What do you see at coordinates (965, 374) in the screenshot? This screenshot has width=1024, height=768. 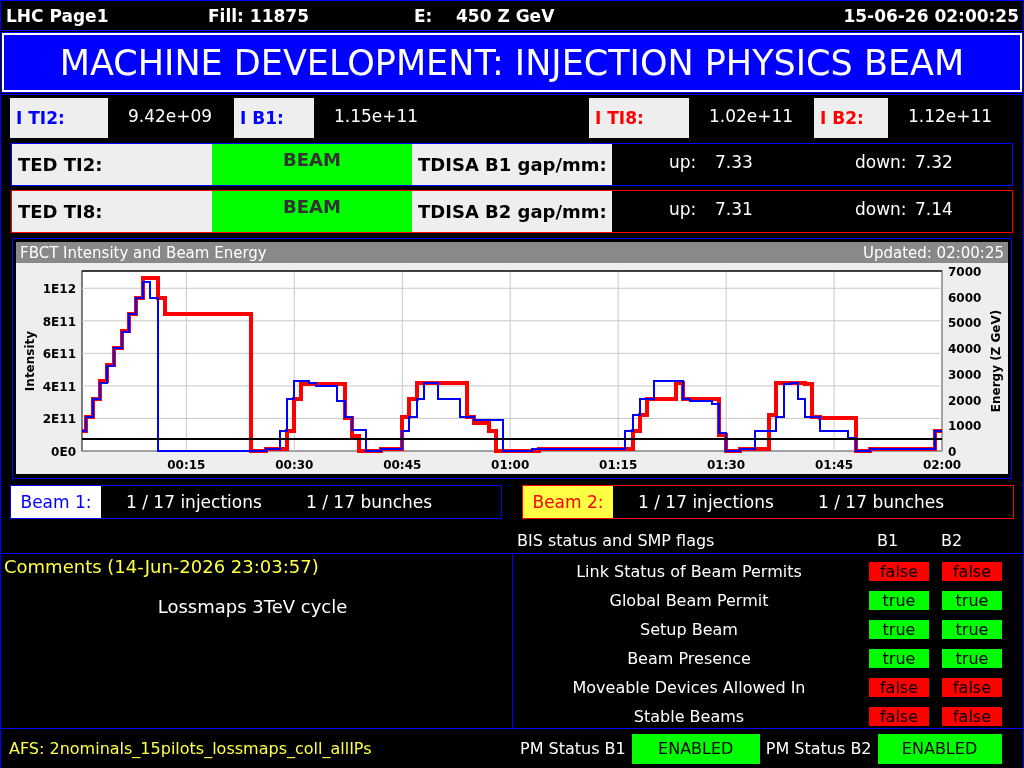 I see `tick-label: 3000` at bounding box center [965, 374].